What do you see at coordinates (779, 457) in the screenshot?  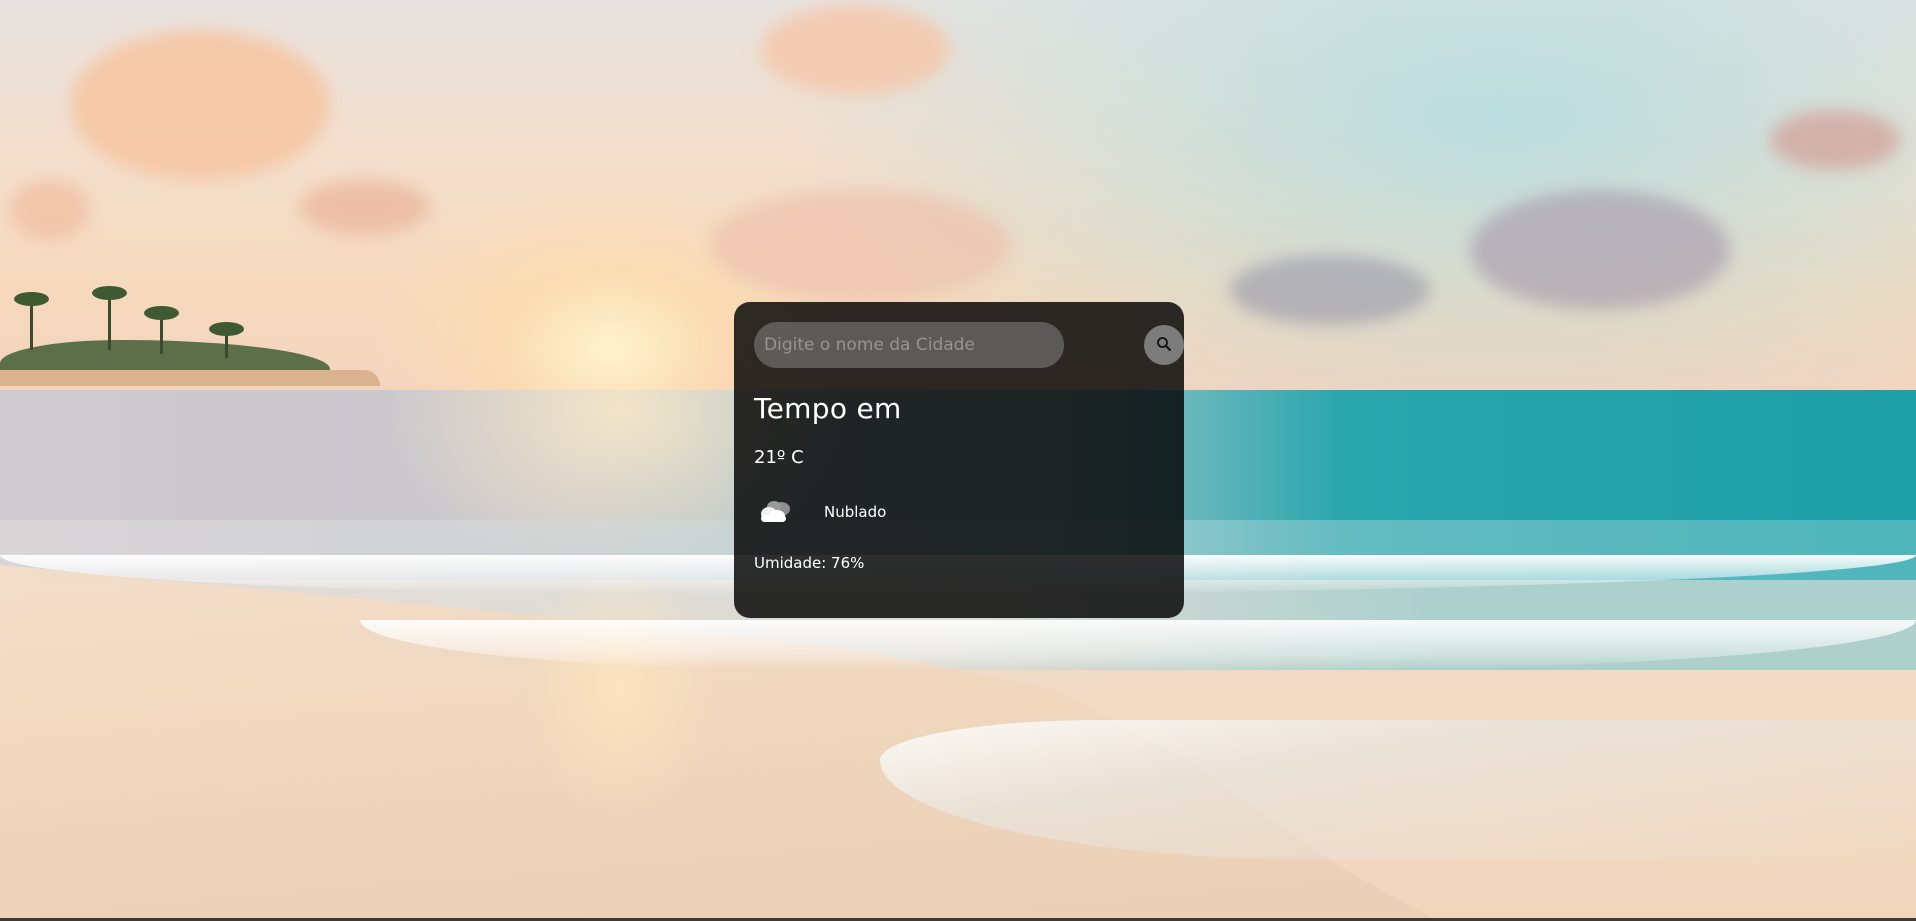 I see `temperature-value: 21º C` at bounding box center [779, 457].